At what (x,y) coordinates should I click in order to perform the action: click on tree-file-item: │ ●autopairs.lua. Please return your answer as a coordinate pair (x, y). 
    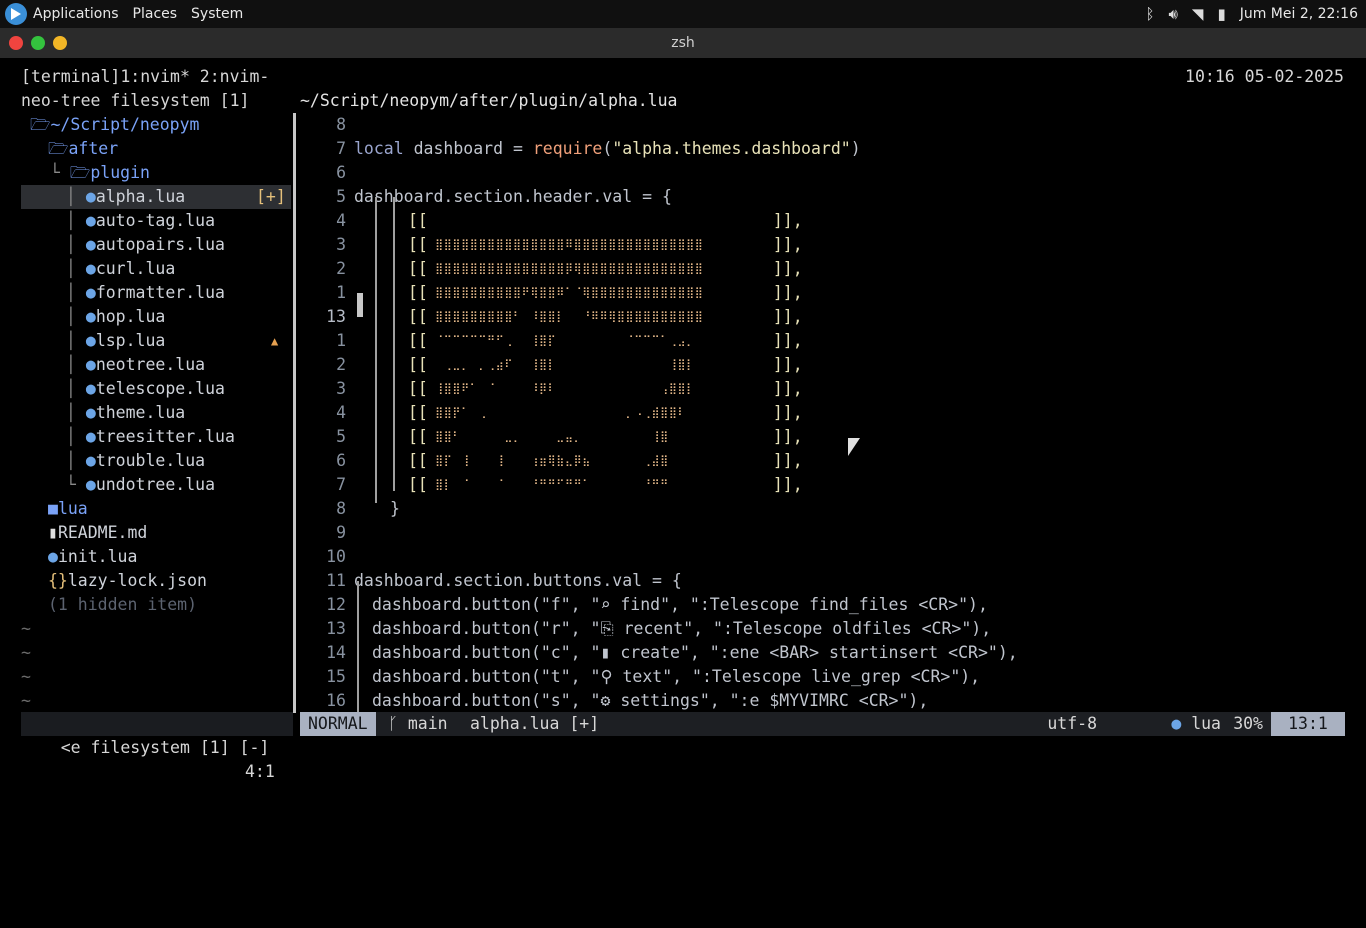
    Looking at the image, I should click on (145, 245).